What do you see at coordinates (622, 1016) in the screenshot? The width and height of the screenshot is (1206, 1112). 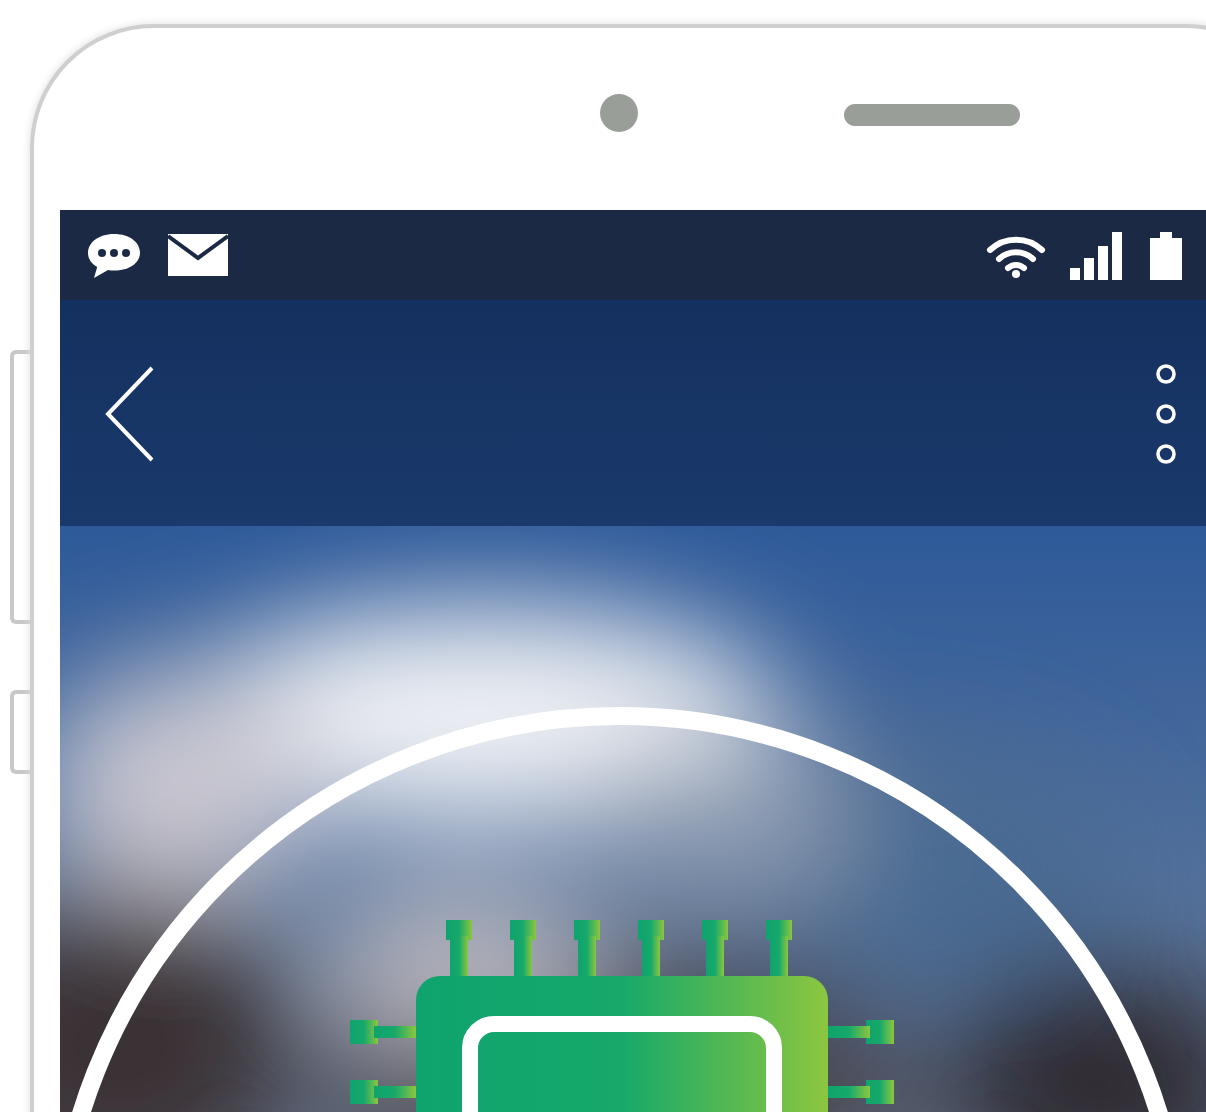 I see `chip-icon` at bounding box center [622, 1016].